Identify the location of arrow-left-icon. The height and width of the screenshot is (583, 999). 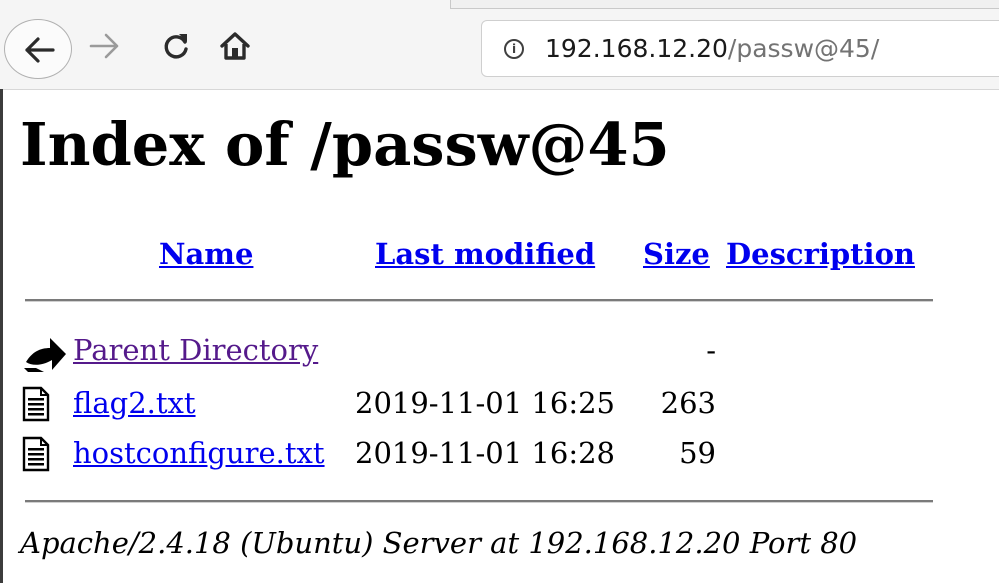
(40, 50).